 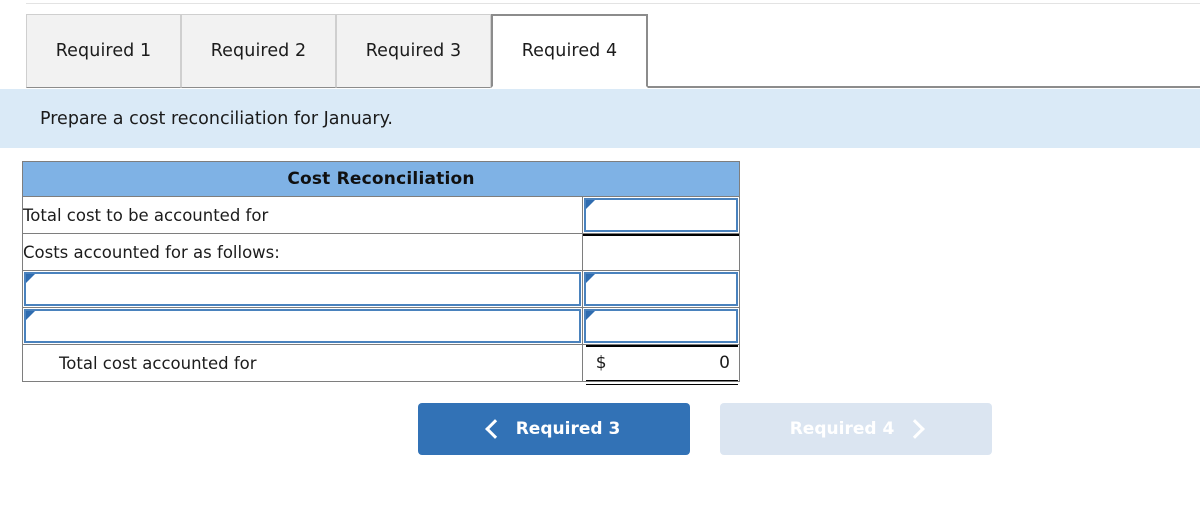 What do you see at coordinates (842, 429) in the screenshot?
I see `next-button-label: Required 4` at bounding box center [842, 429].